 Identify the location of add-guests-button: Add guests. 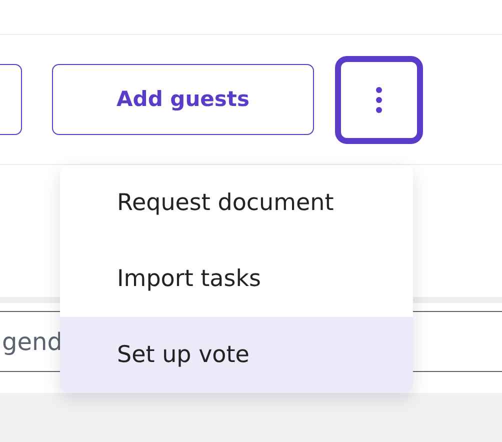
(183, 99).